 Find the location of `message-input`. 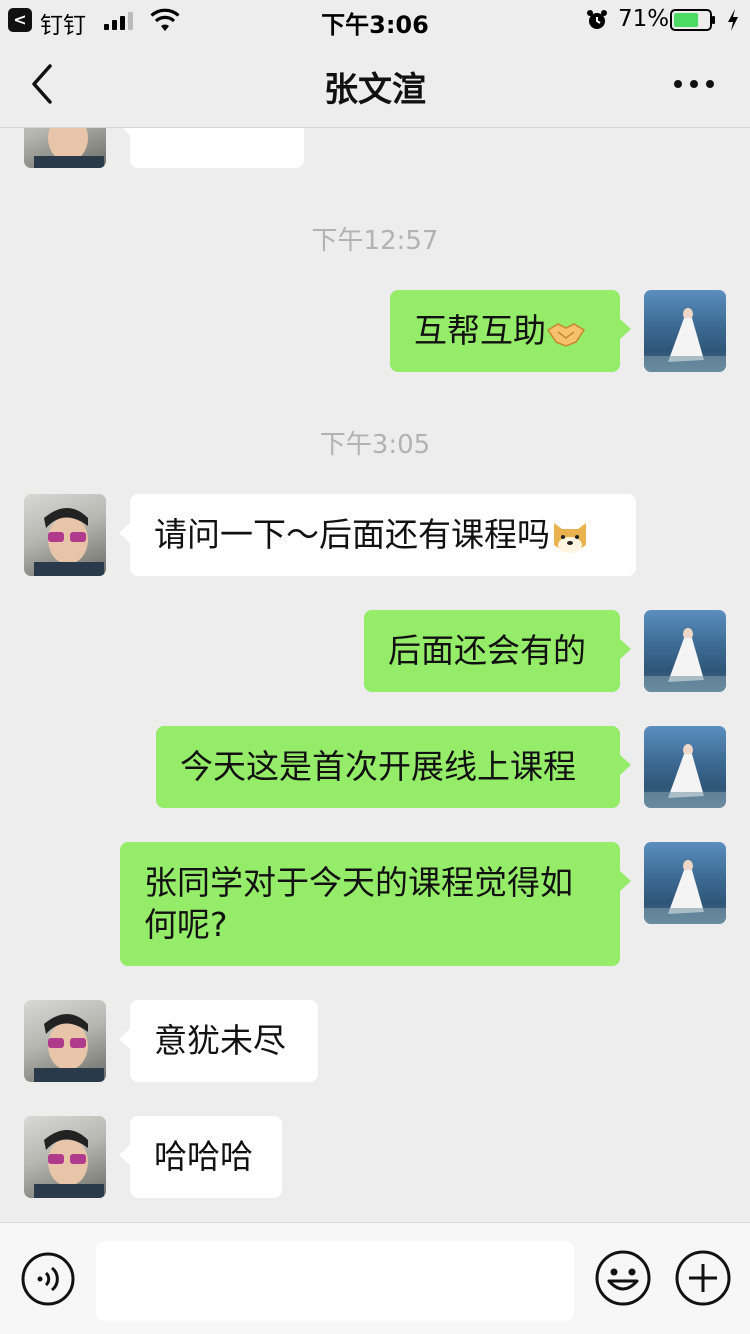

message-input is located at coordinates (335, 1281).